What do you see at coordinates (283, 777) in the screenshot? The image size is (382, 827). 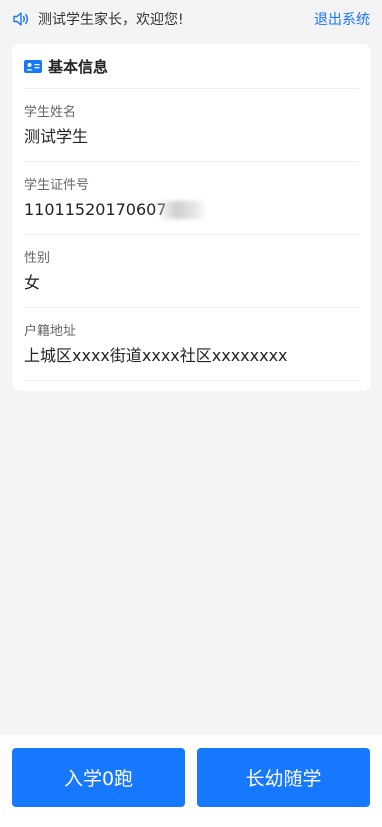 I see `sibling-enrollment-button: 长幼随学` at bounding box center [283, 777].